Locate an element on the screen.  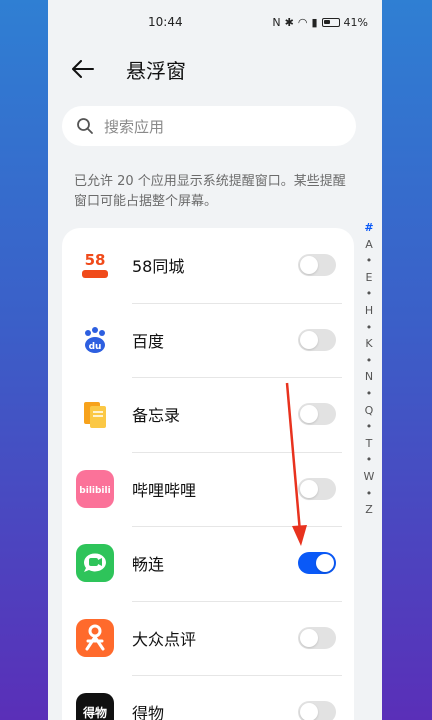
nfc-icon: N is located at coordinates (276, 22).